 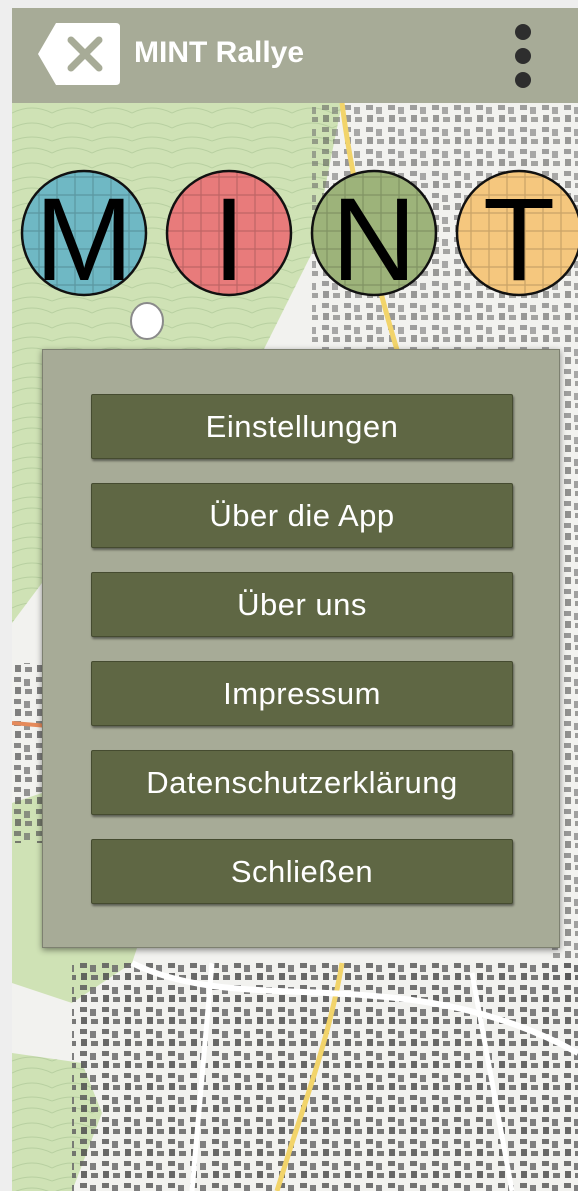 What do you see at coordinates (519, 236) in the screenshot?
I see `logo-text-t: T` at bounding box center [519, 236].